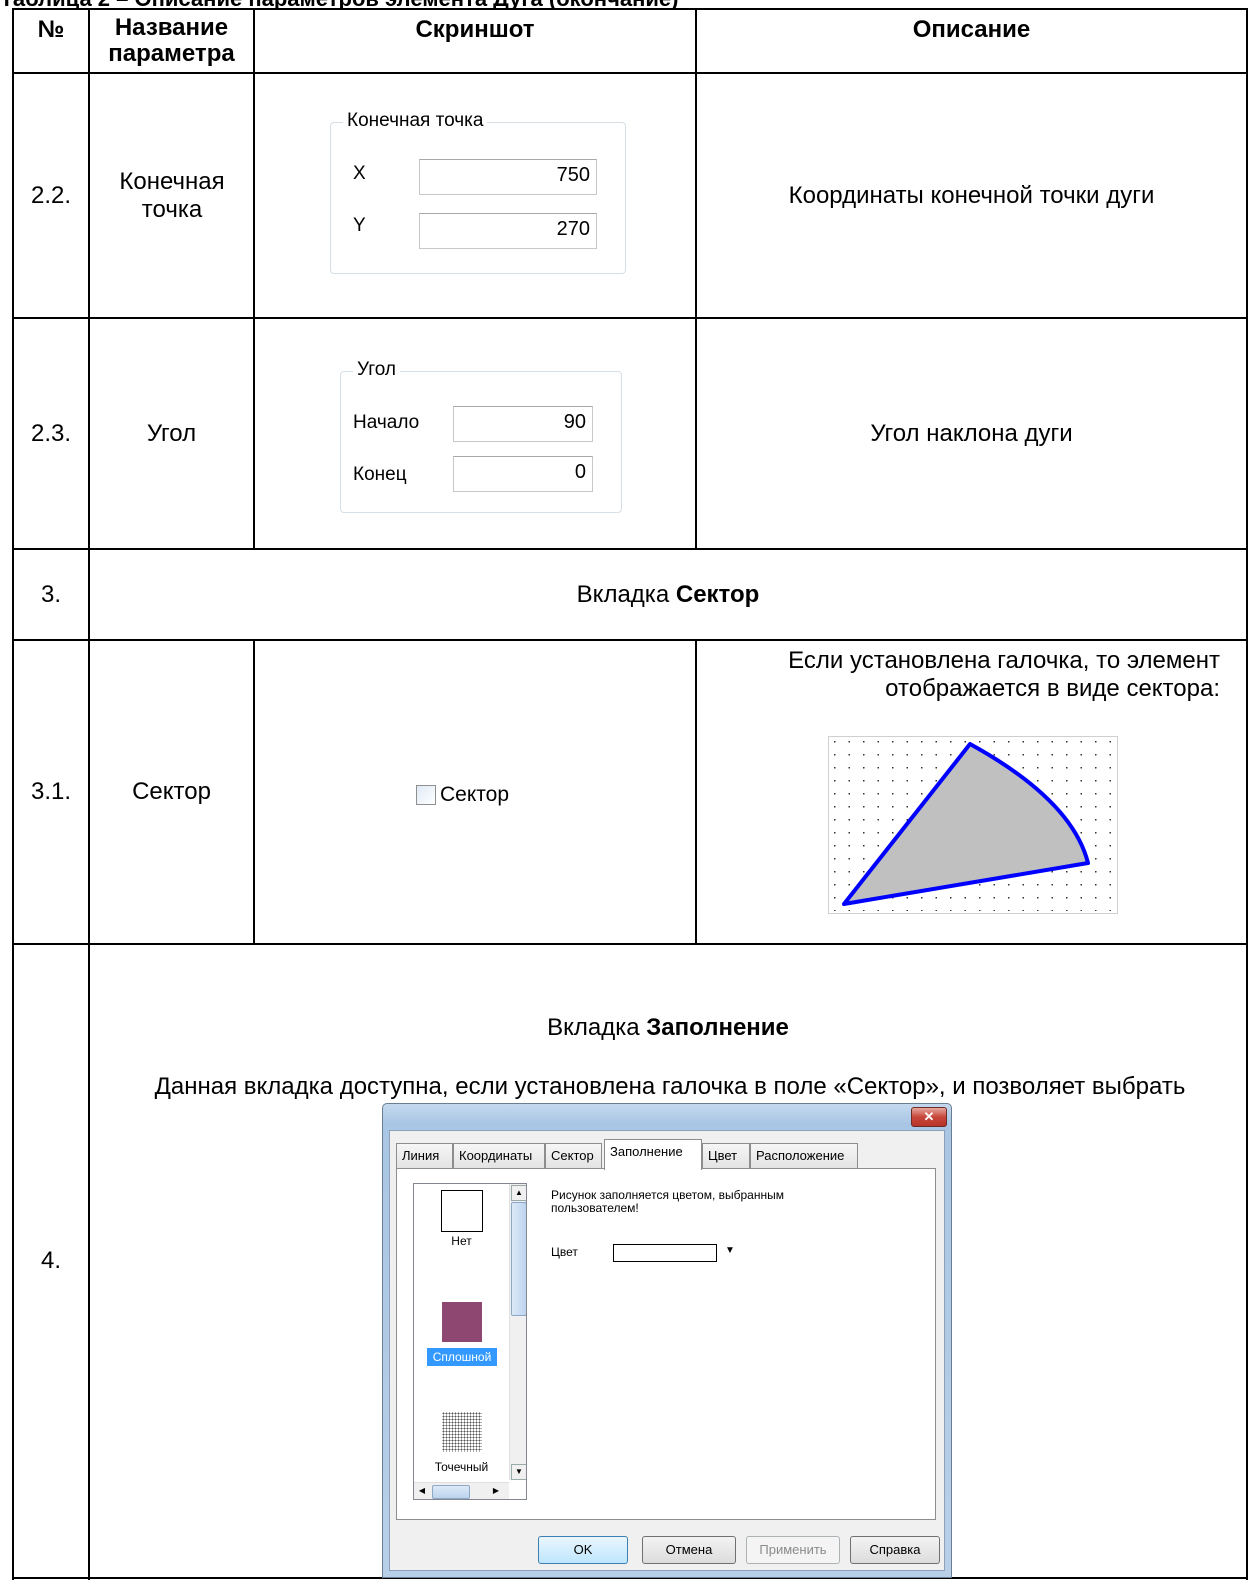 Image resolution: width=1248 pixels, height=1580 pixels. I want to click on section-title: Вкладка Сектор, so click(668, 594).